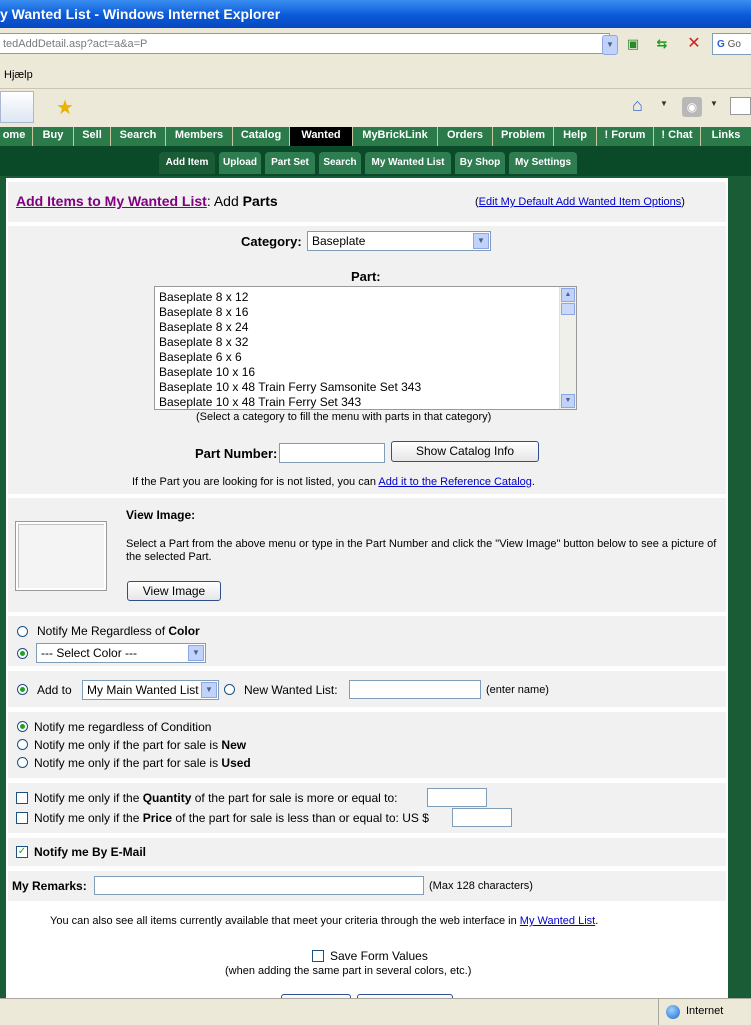 The height and width of the screenshot is (1025, 751). Describe the element at coordinates (480, 163) in the screenshot. I see `subtab-by-shop: By Shop` at that location.